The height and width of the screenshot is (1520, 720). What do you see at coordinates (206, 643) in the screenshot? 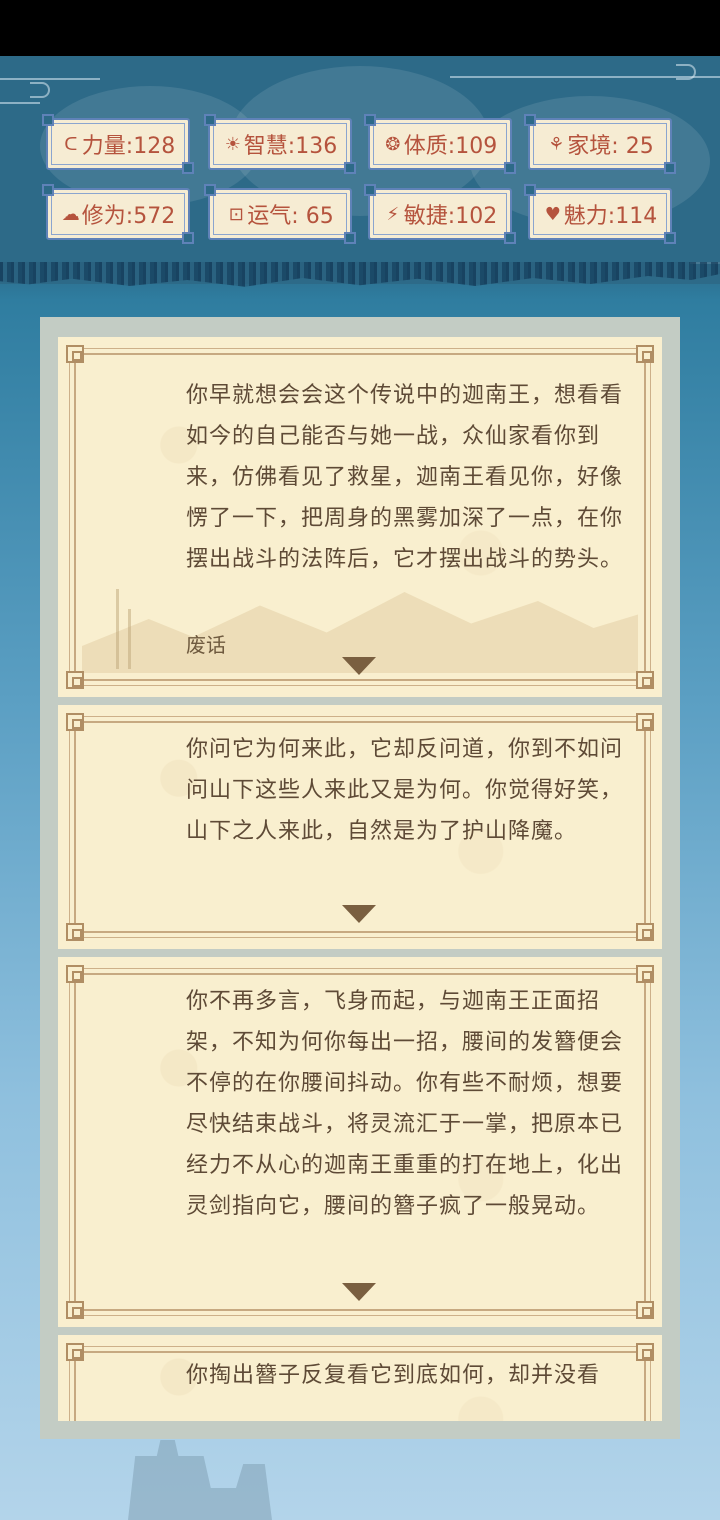
I see `choice-option: 废话` at bounding box center [206, 643].